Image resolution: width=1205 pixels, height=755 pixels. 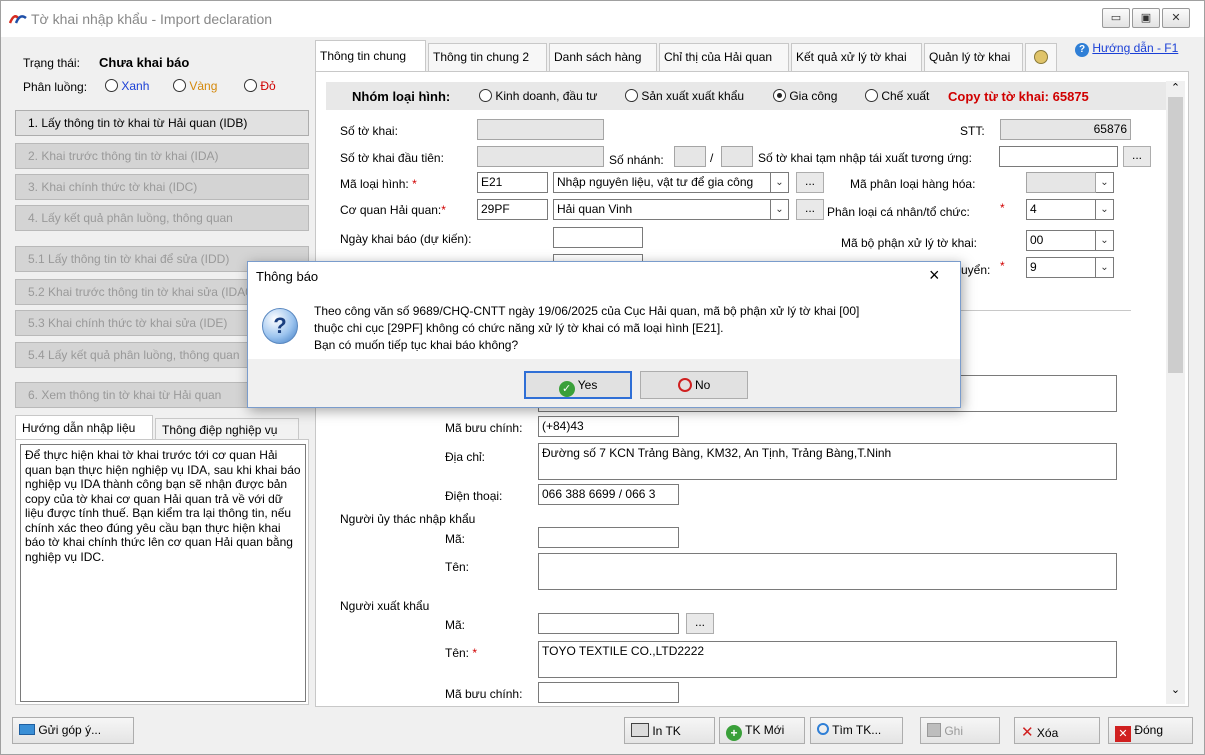 What do you see at coordinates (684, 96) in the screenshot?
I see `group-option-production: Sản xuất xuất khẩu` at bounding box center [684, 96].